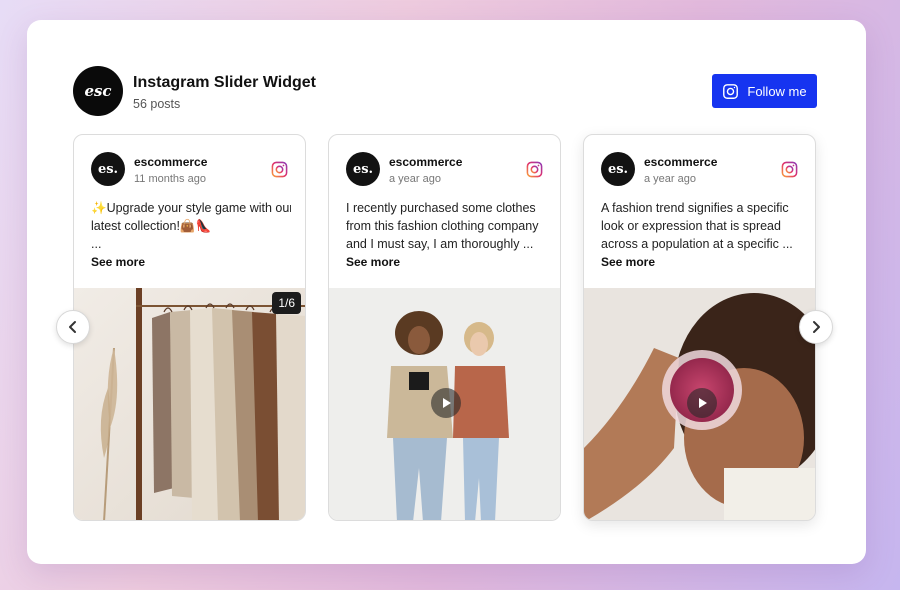  What do you see at coordinates (157, 104) in the screenshot?
I see `posts-count: 56 posts` at bounding box center [157, 104].